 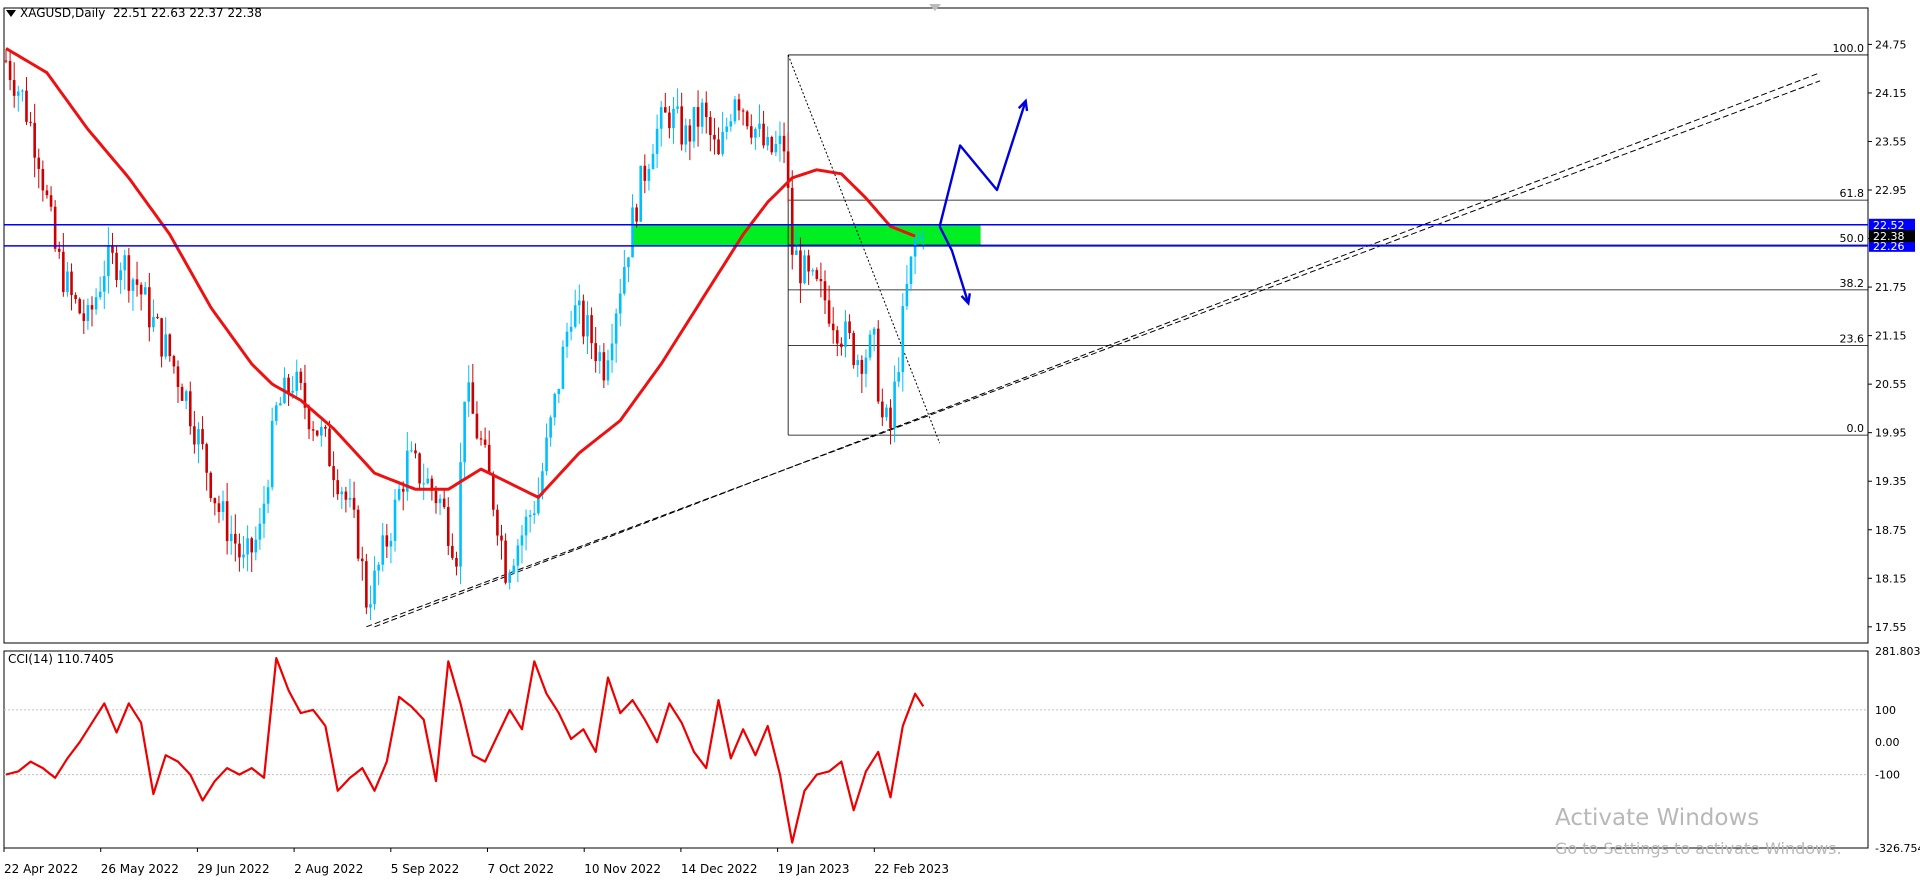 I want to click on projection-up-arrow, so click(x=982, y=163).